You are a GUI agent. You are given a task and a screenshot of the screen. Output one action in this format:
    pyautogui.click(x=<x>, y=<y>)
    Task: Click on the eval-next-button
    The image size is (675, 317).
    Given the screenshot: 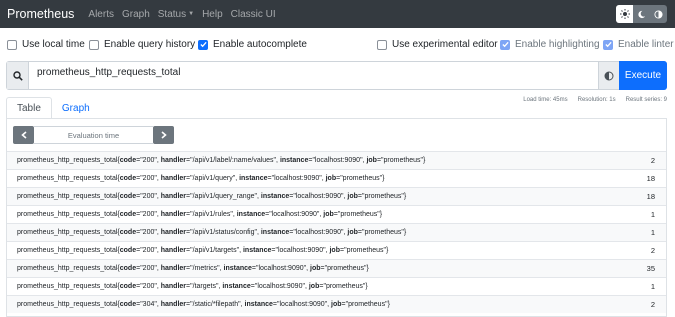 What is the action you would take?
    pyautogui.click(x=163, y=135)
    